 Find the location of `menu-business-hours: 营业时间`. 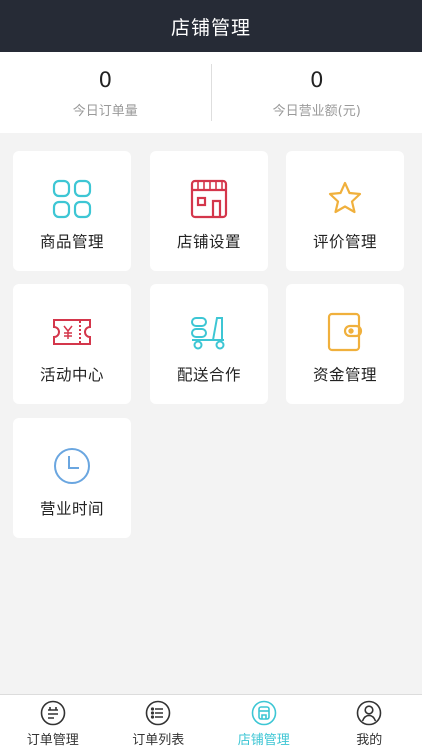

menu-business-hours: 营业时间 is located at coordinates (72, 478).